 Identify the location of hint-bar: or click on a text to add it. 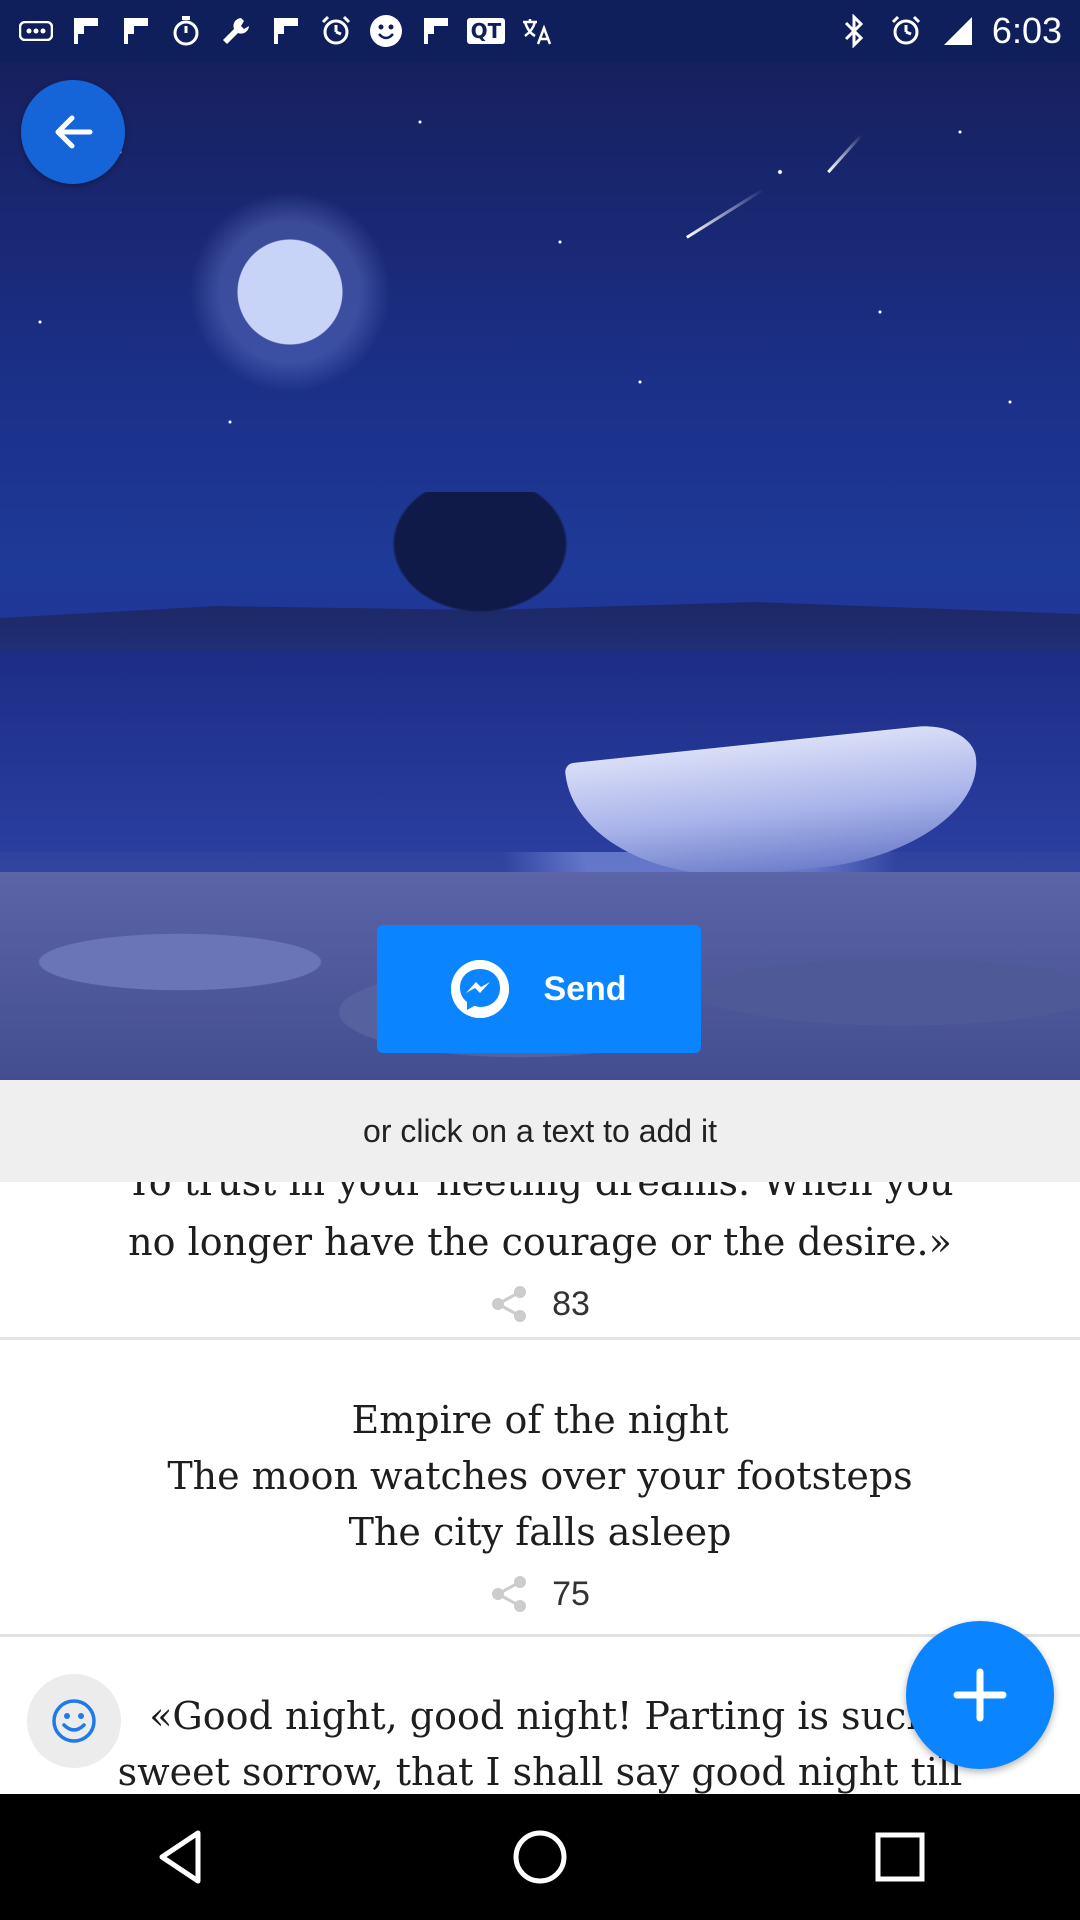
(540, 1131).